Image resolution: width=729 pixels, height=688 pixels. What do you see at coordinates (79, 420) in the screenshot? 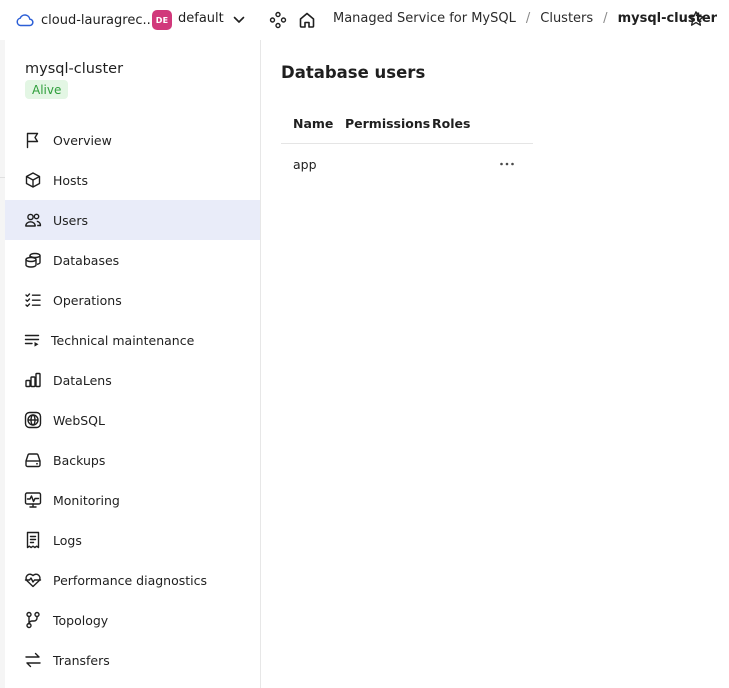
I see `sidebar-item-label: WebSQL` at bounding box center [79, 420].